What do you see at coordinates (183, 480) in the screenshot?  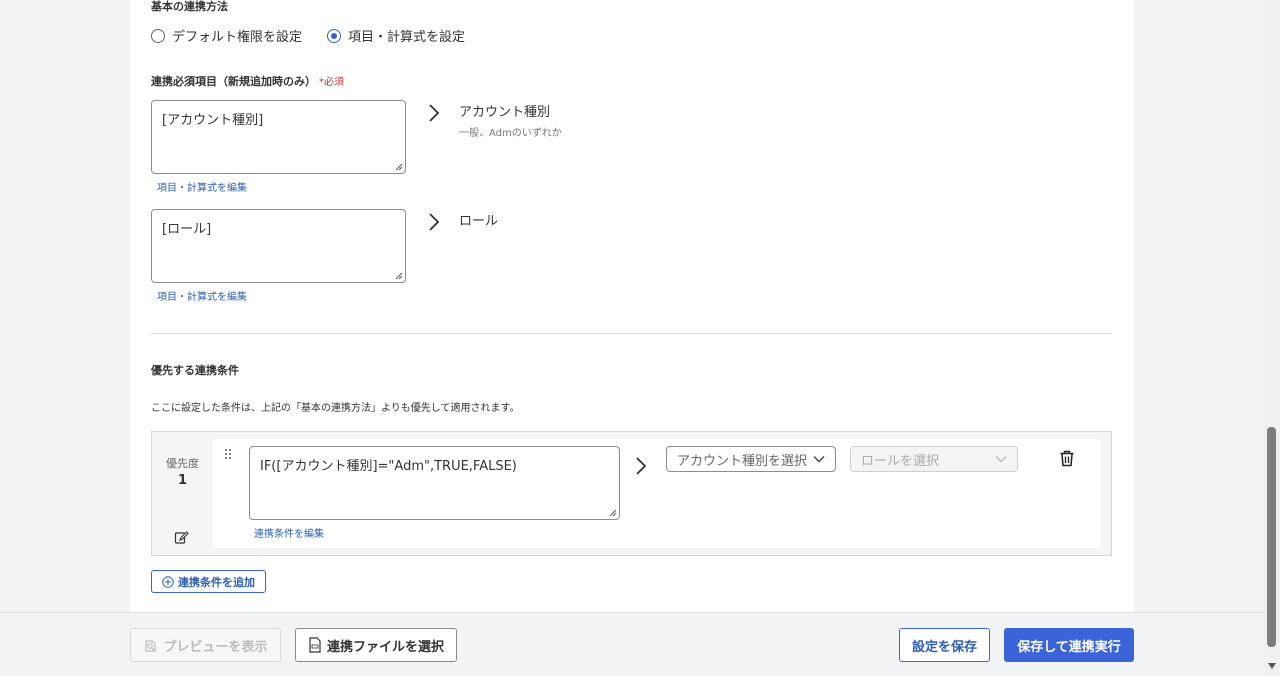 I see `priority-value: 1` at bounding box center [183, 480].